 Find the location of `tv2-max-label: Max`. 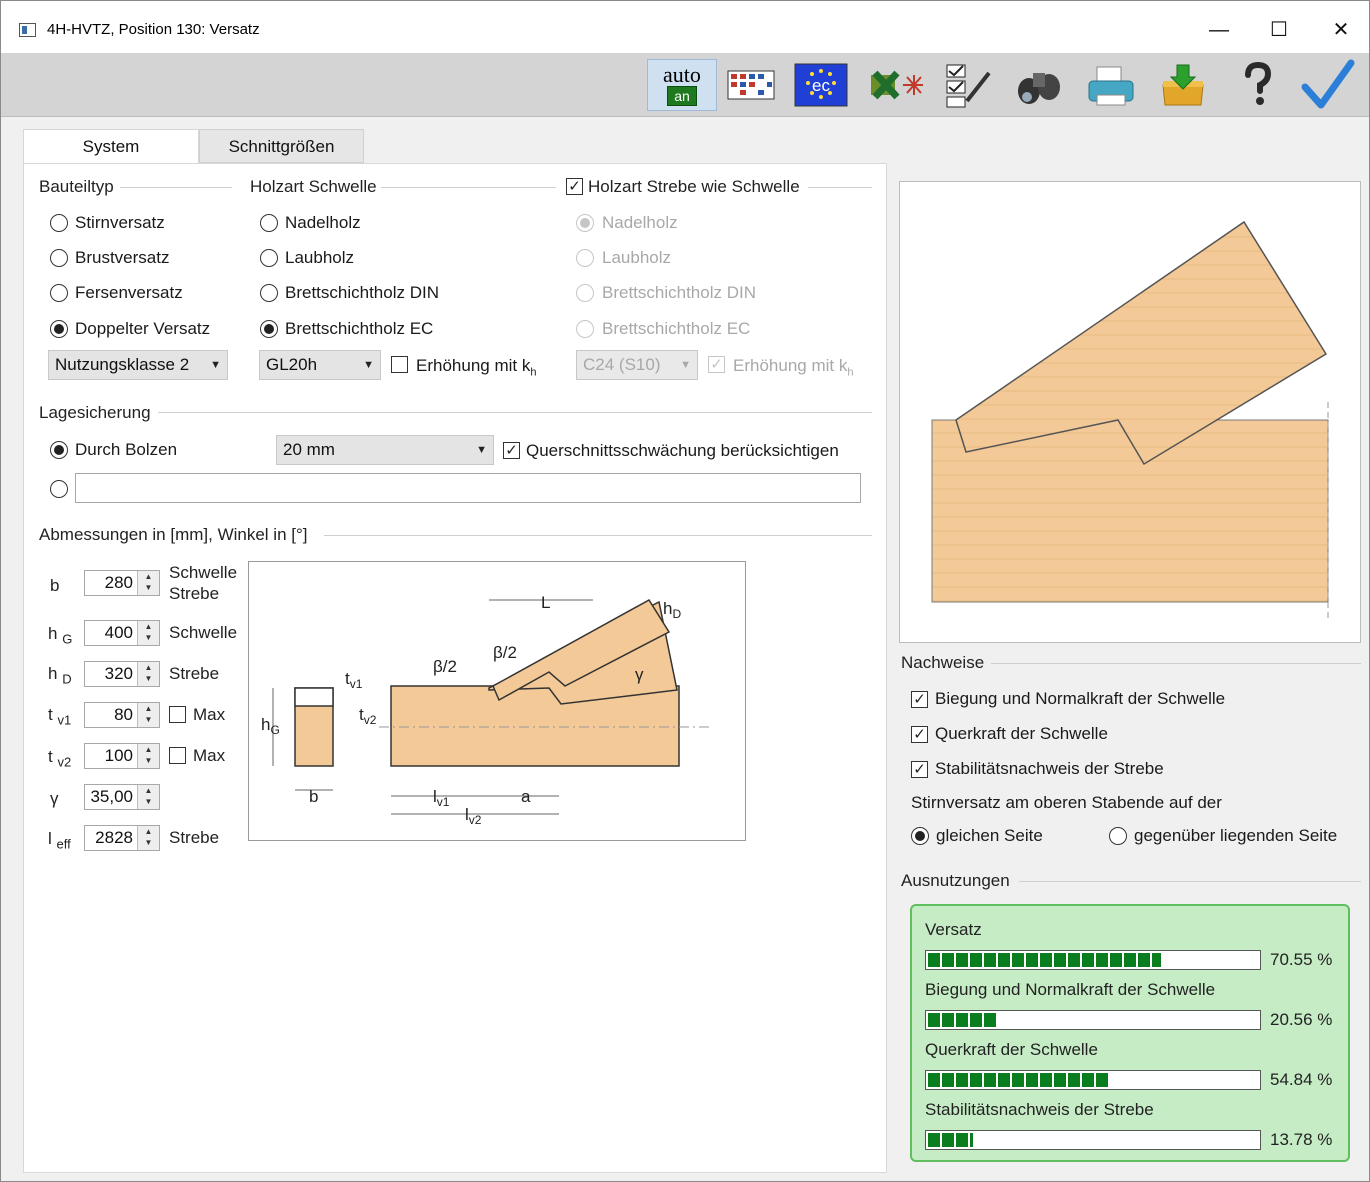

tv2-max-label: Max is located at coordinates (209, 755).